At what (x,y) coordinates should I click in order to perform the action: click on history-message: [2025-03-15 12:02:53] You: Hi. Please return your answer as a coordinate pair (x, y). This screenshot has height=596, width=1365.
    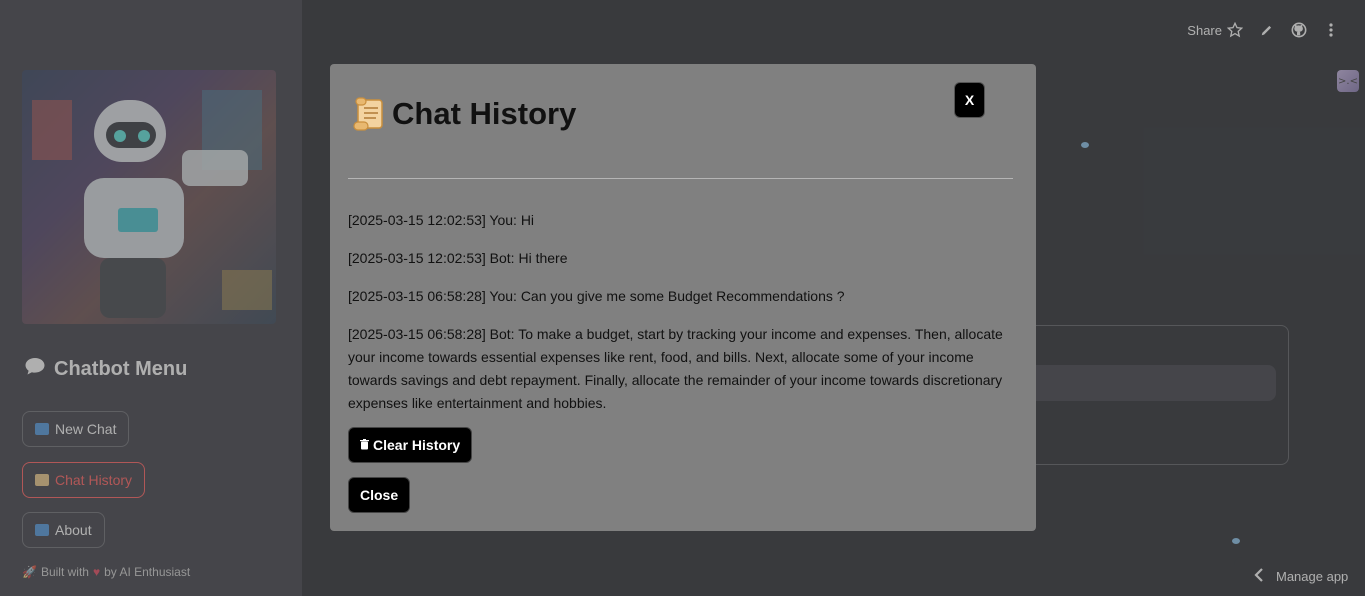
    Looking at the image, I should click on (441, 220).